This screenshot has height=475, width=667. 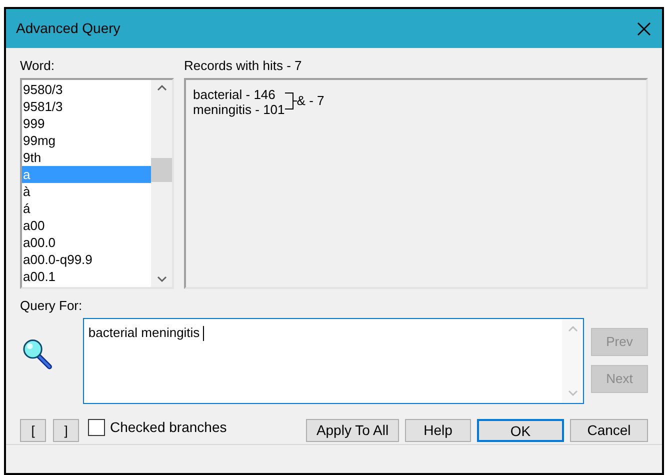 I want to click on scroll-up-icon, so click(x=161, y=87).